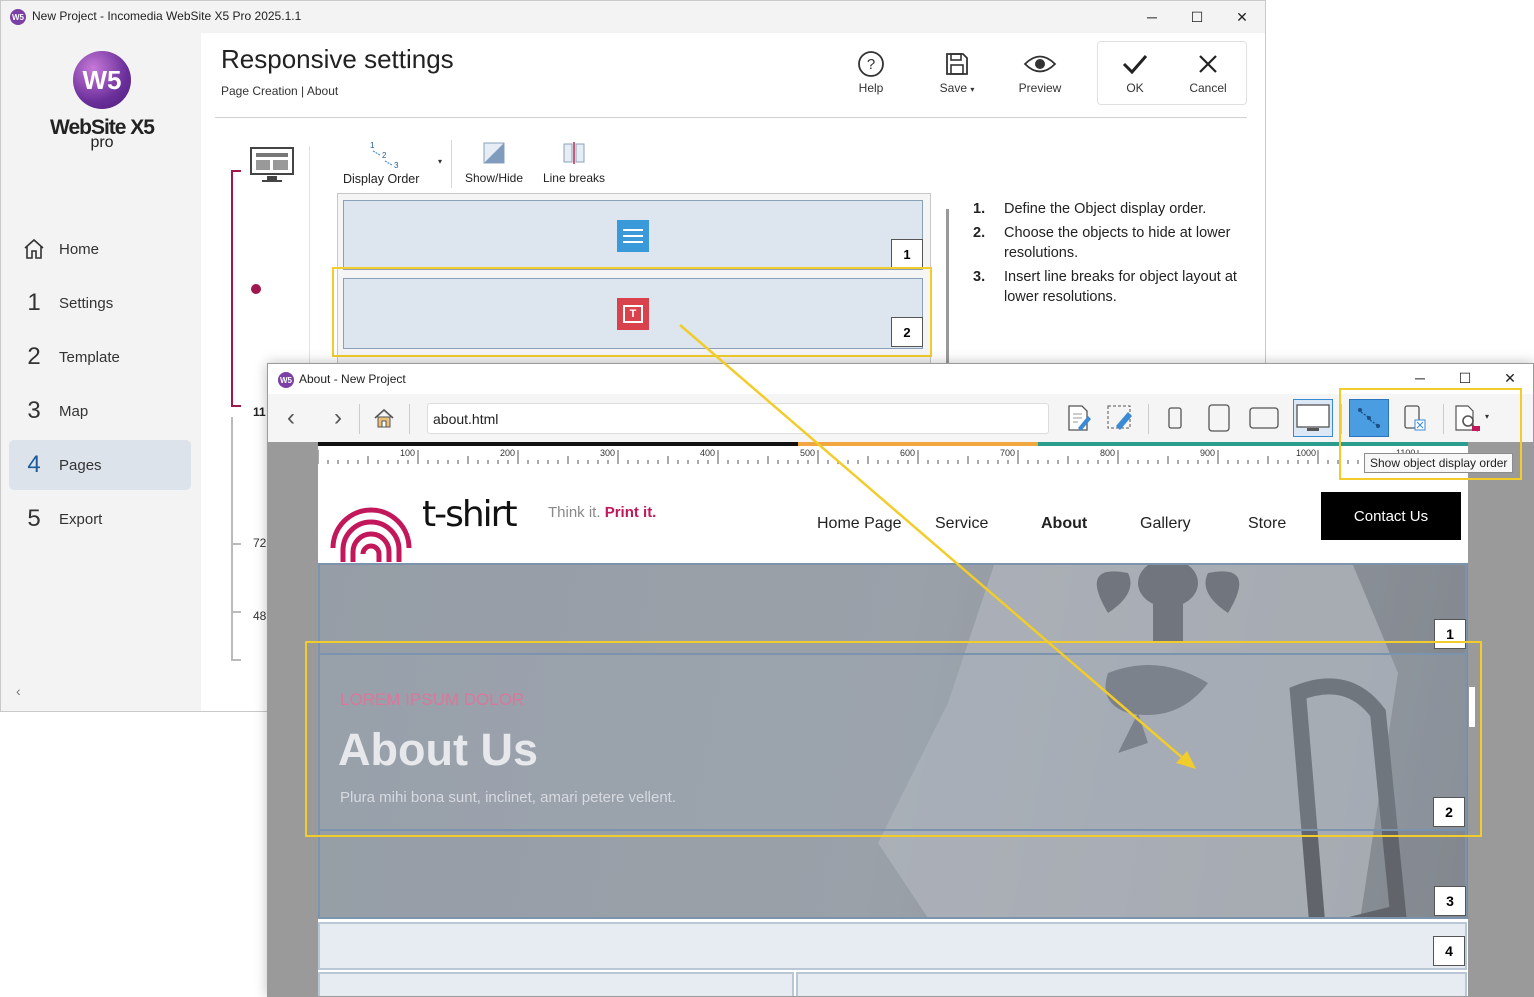 The image size is (1534, 997). I want to click on url-text: about.html, so click(466, 419).